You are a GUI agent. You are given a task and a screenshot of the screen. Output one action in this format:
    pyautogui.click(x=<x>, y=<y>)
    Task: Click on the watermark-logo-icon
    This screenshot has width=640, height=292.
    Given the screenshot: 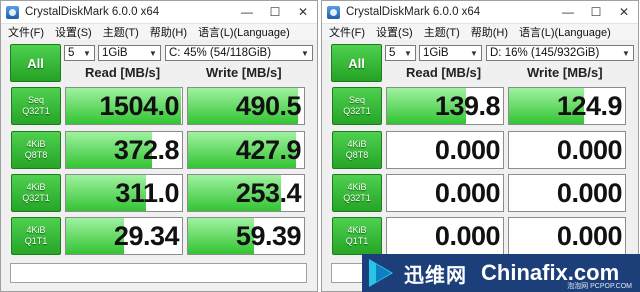 What is the action you would take?
    pyautogui.click(x=384, y=273)
    